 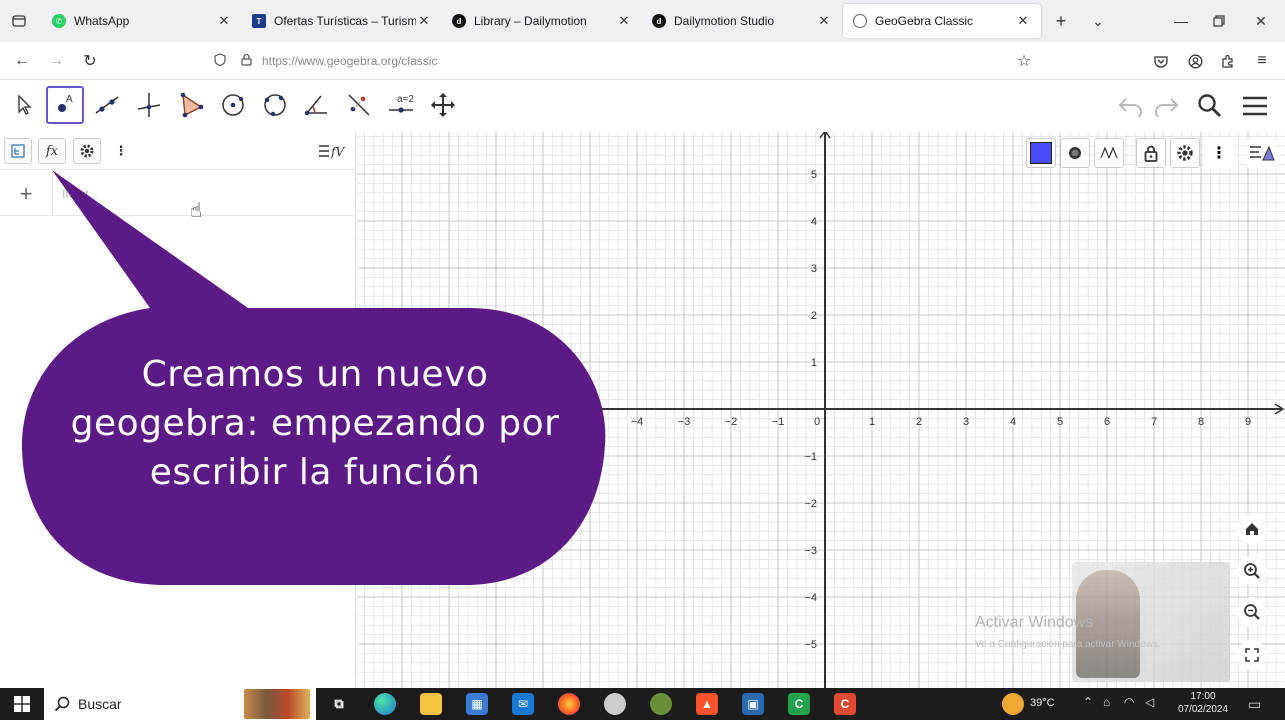 What do you see at coordinates (1151, 622) in the screenshot?
I see `webcam-overlay` at bounding box center [1151, 622].